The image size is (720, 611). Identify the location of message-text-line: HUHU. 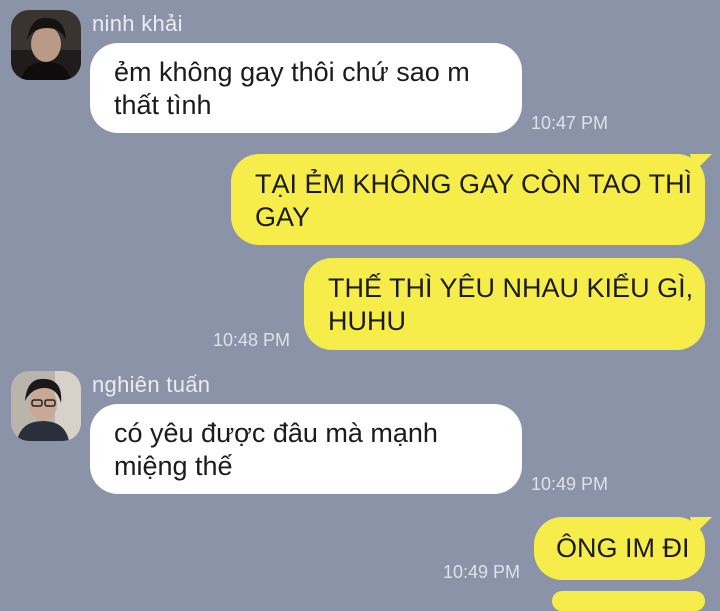
(367, 321).